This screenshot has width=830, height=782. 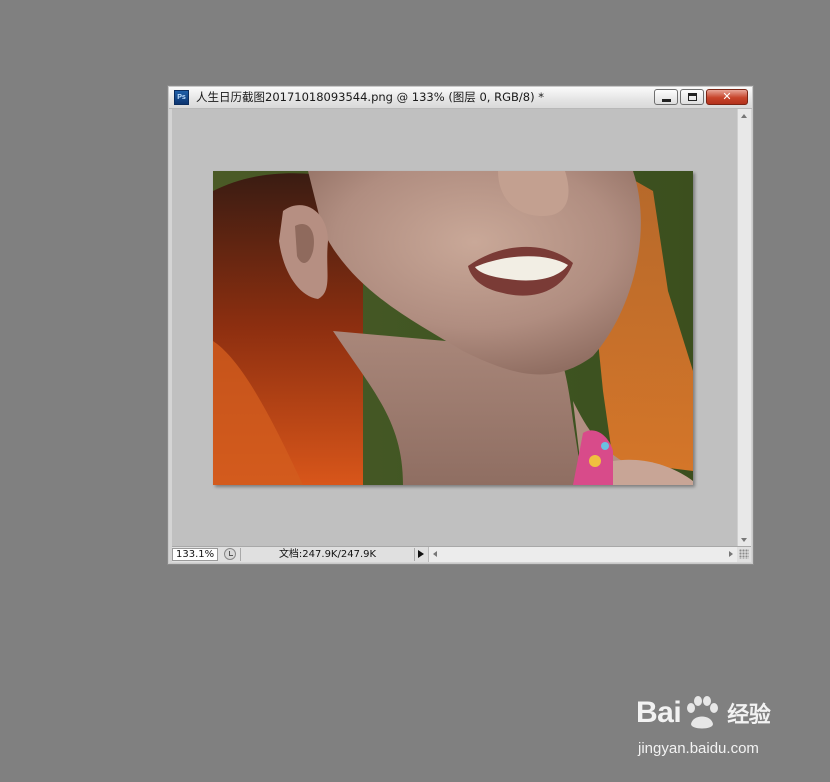 I want to click on paw-logo-icon, so click(x=702, y=713).